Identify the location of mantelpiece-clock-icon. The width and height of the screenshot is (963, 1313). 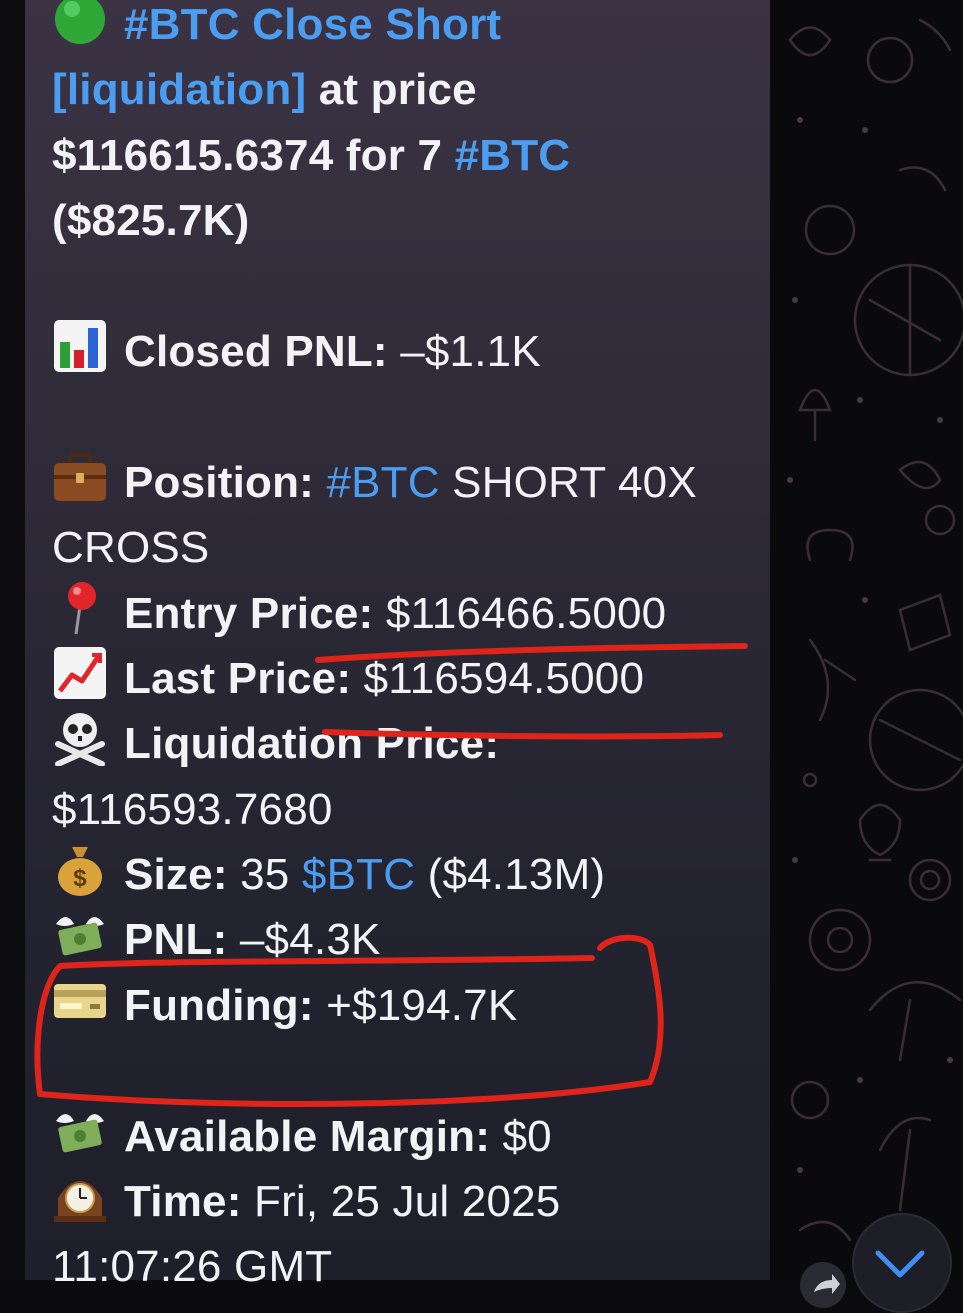
(80, 1198).